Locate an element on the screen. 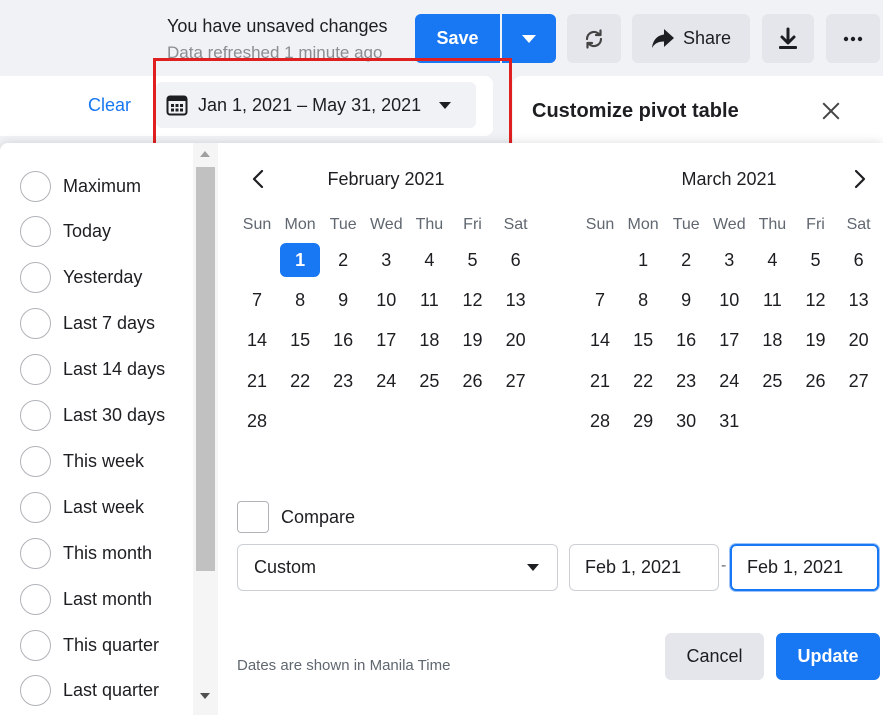  start-date-input: Feb 1, 2021 is located at coordinates (644, 567).